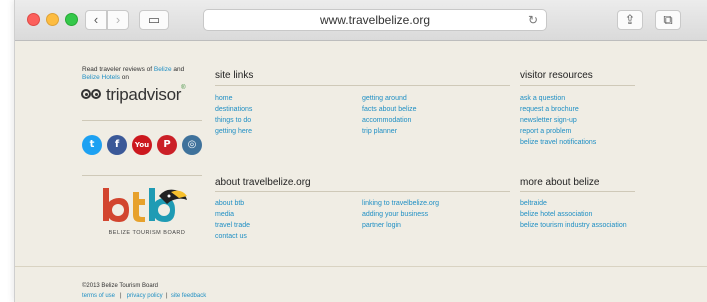 The image size is (707, 302). What do you see at coordinates (558, 142) in the screenshot?
I see `link-travel-notifications: belize travel notifications` at bounding box center [558, 142].